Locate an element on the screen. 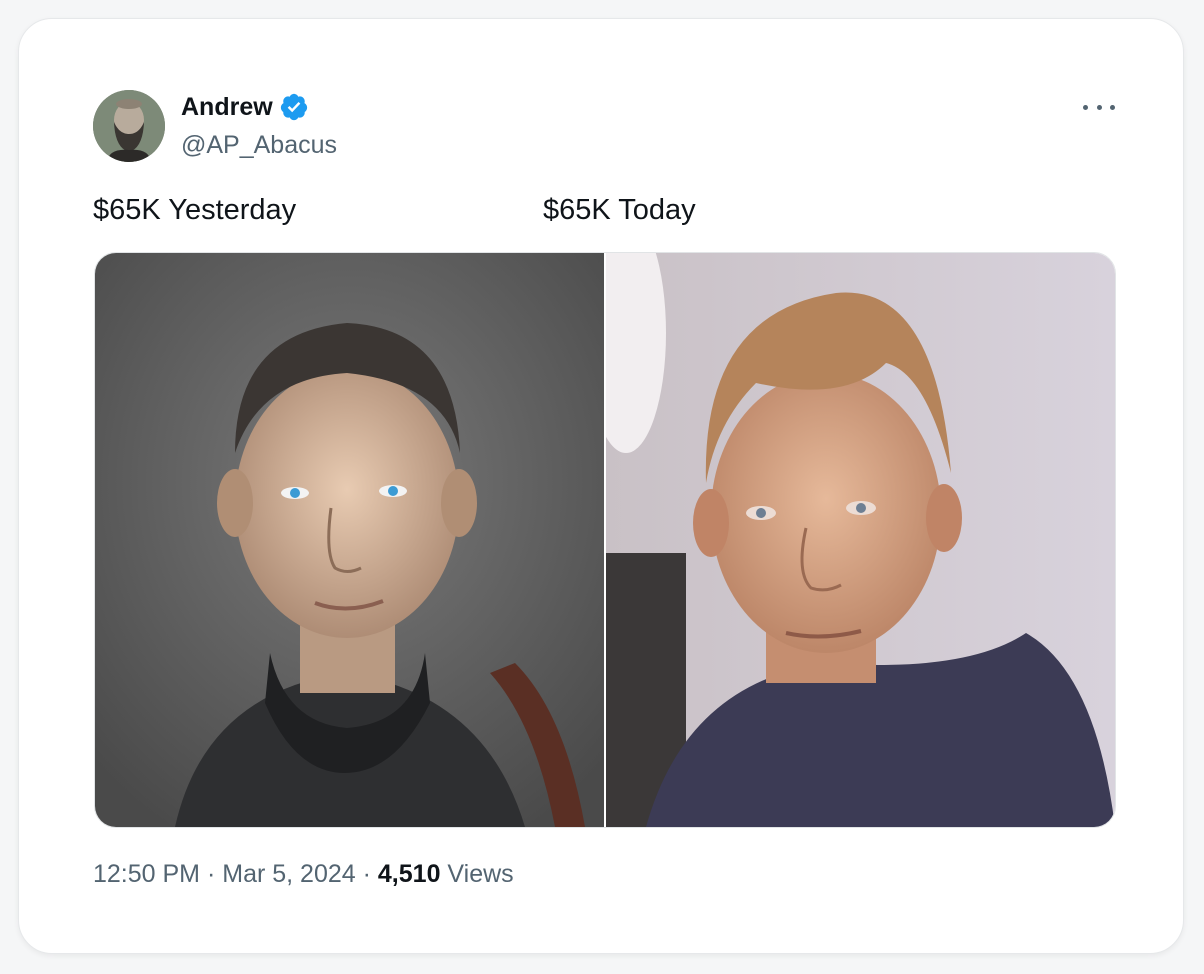  post-meta: 12:50 PM · Mar 5, 2024 · 4,510 Views is located at coordinates (303, 874).